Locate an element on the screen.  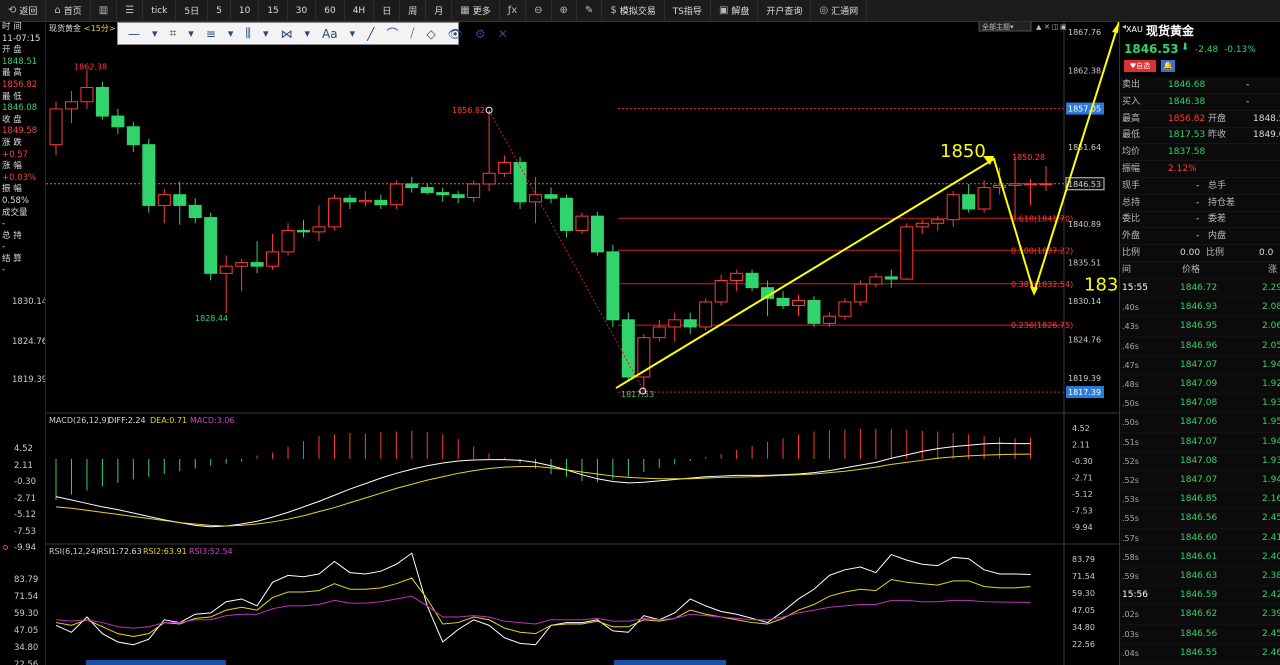
quote-row-value: 0.00 is located at coordinates (1190, 253).